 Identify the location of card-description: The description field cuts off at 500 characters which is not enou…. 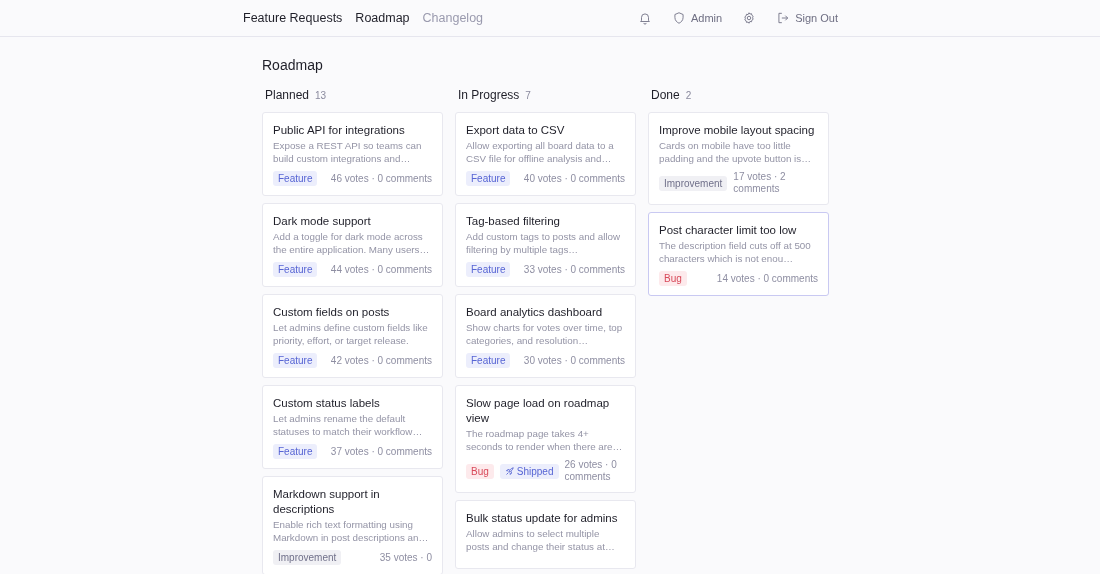
(735, 252).